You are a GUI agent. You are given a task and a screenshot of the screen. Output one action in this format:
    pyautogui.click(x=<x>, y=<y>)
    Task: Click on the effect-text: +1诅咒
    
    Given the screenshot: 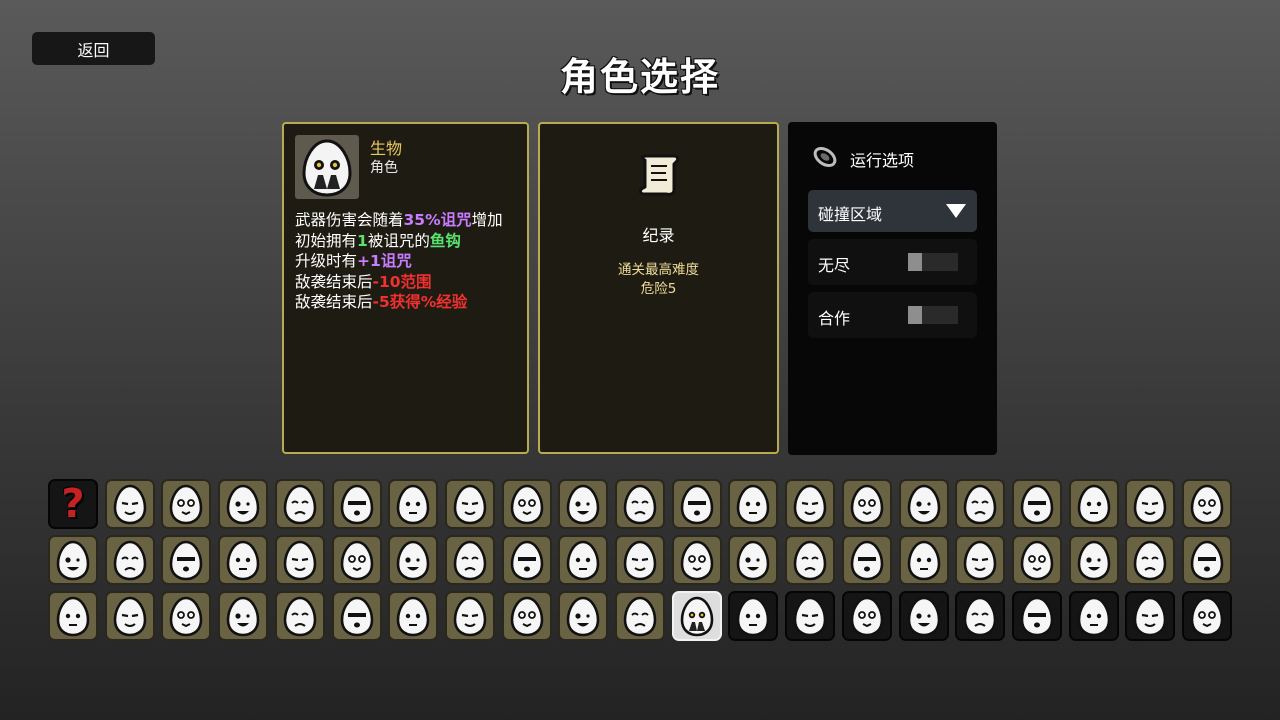 What is the action you would take?
    pyautogui.click(x=384, y=261)
    